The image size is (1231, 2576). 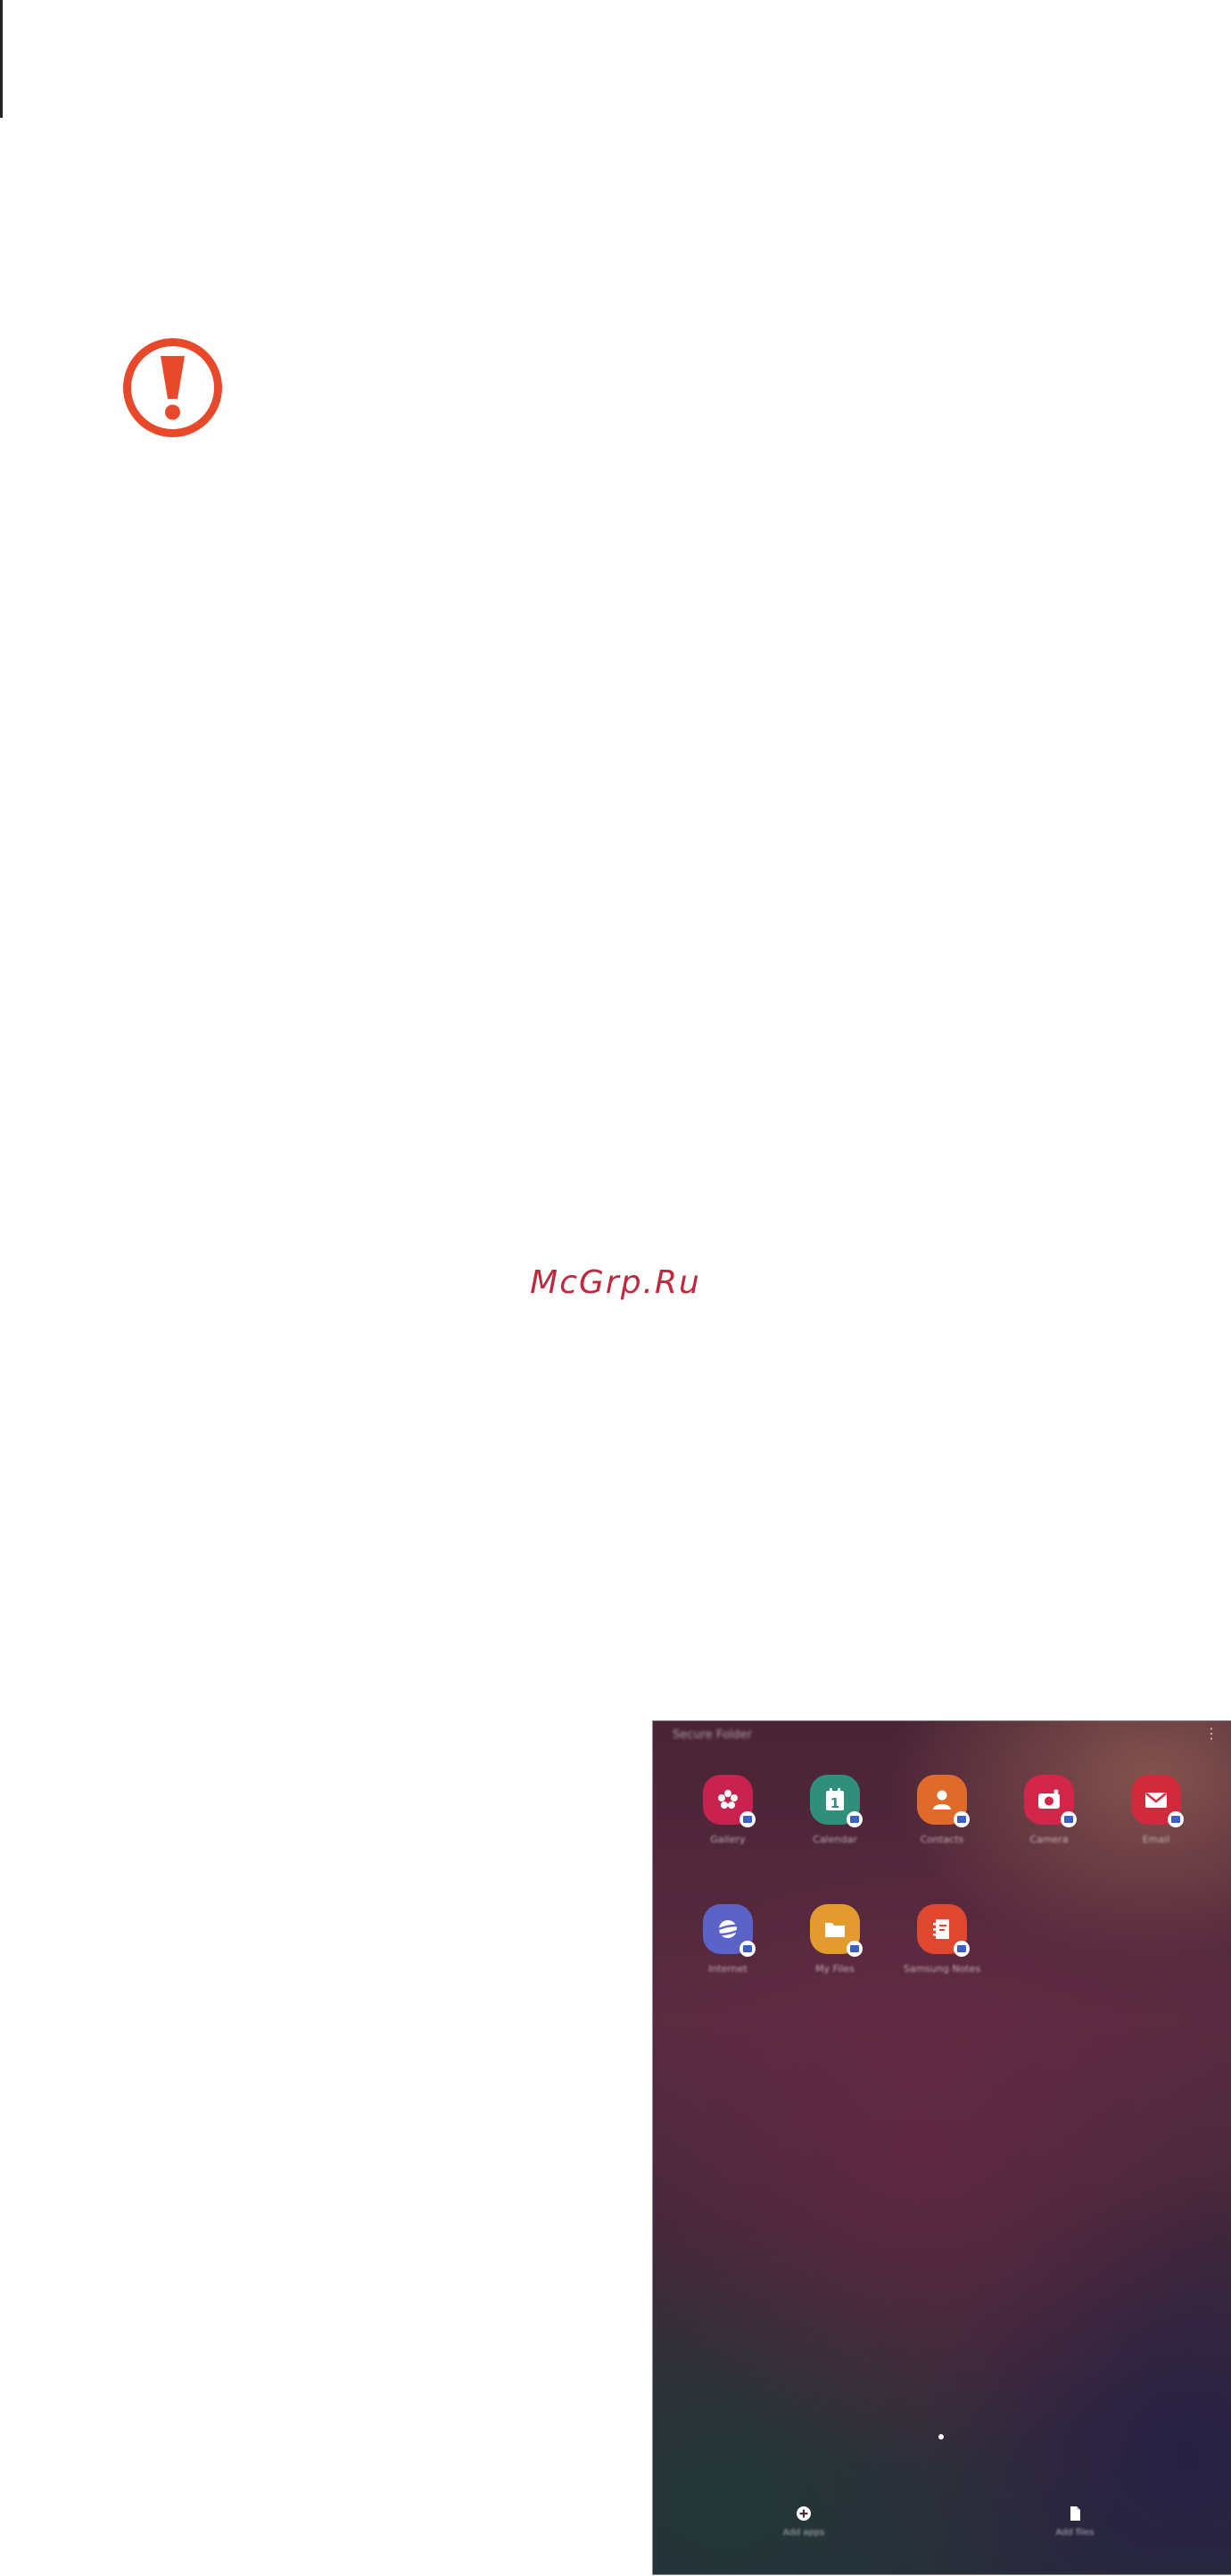 I want to click on contacts-icon, so click(x=943, y=1801).